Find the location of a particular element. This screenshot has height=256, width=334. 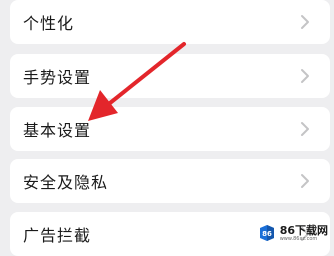

watermark-subtitle: www.86xz.com is located at coordinates (298, 238).